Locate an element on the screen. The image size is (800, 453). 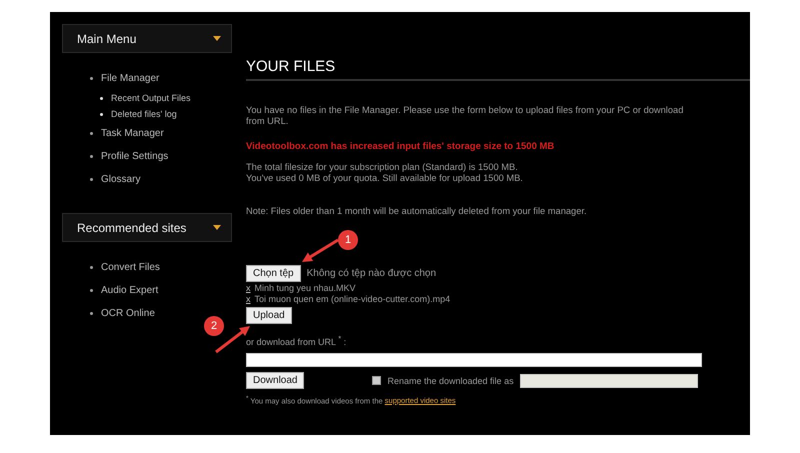
quota-text: The total filesize for your subscription plan (Standard) is 1500 MB. is located at coordinates (382, 167).